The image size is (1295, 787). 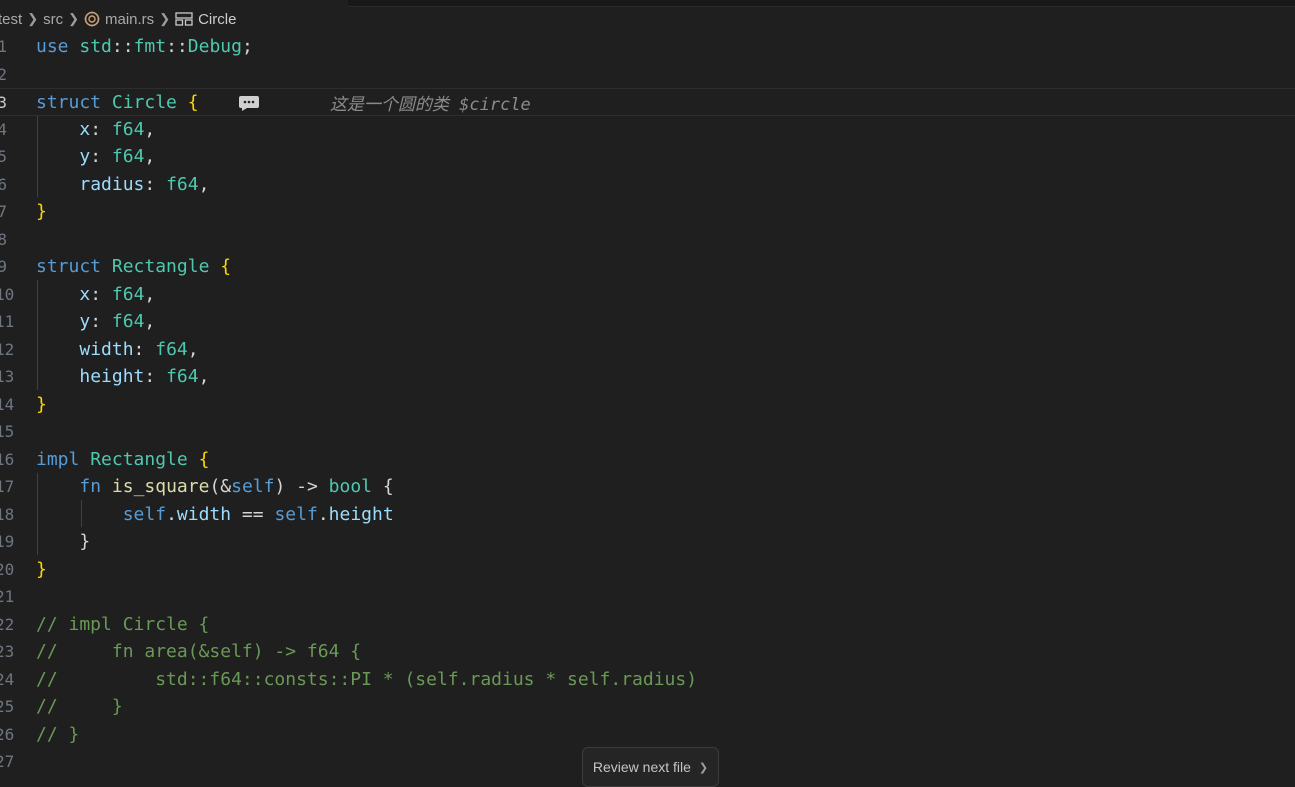 I want to click on breadcrumb-label: src, so click(x=53, y=19).